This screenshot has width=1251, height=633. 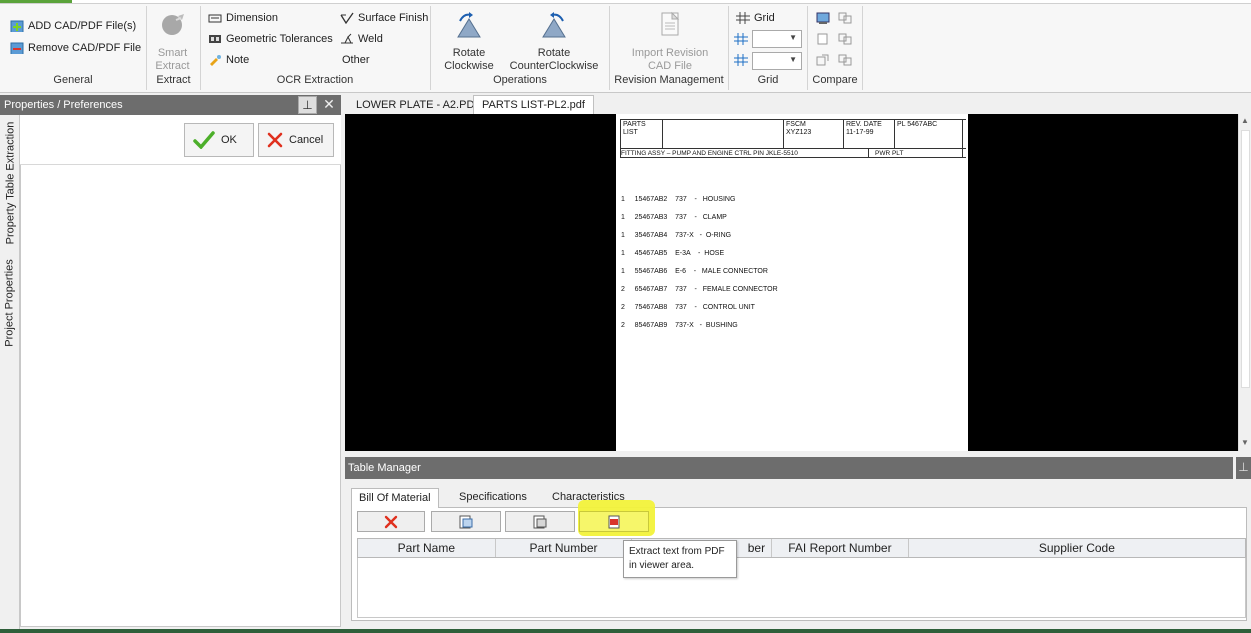 I want to click on grid-toggle-button: Grid, so click(x=755, y=18).